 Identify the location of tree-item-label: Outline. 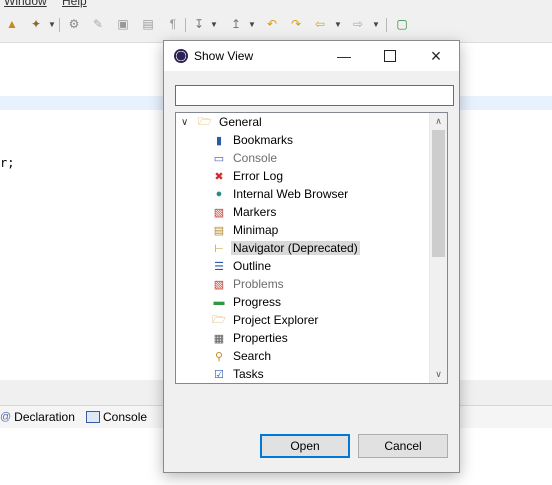
(252, 266).